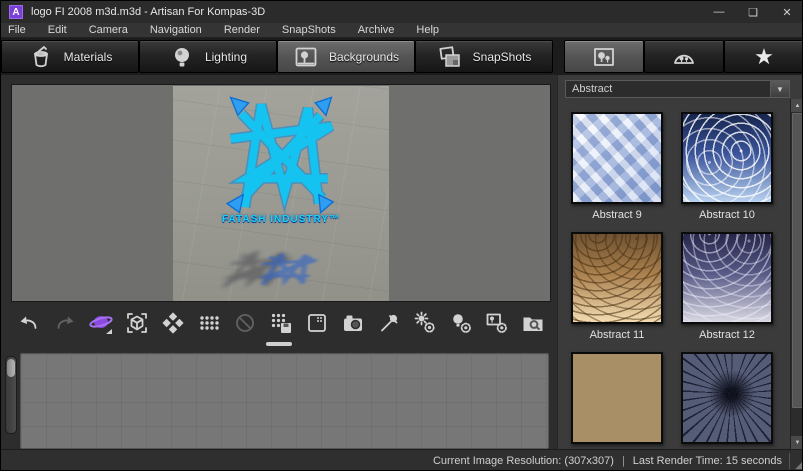 Image resolution: width=803 pixels, height=471 pixels. I want to click on pattern-diamonds-icon, so click(173, 323).